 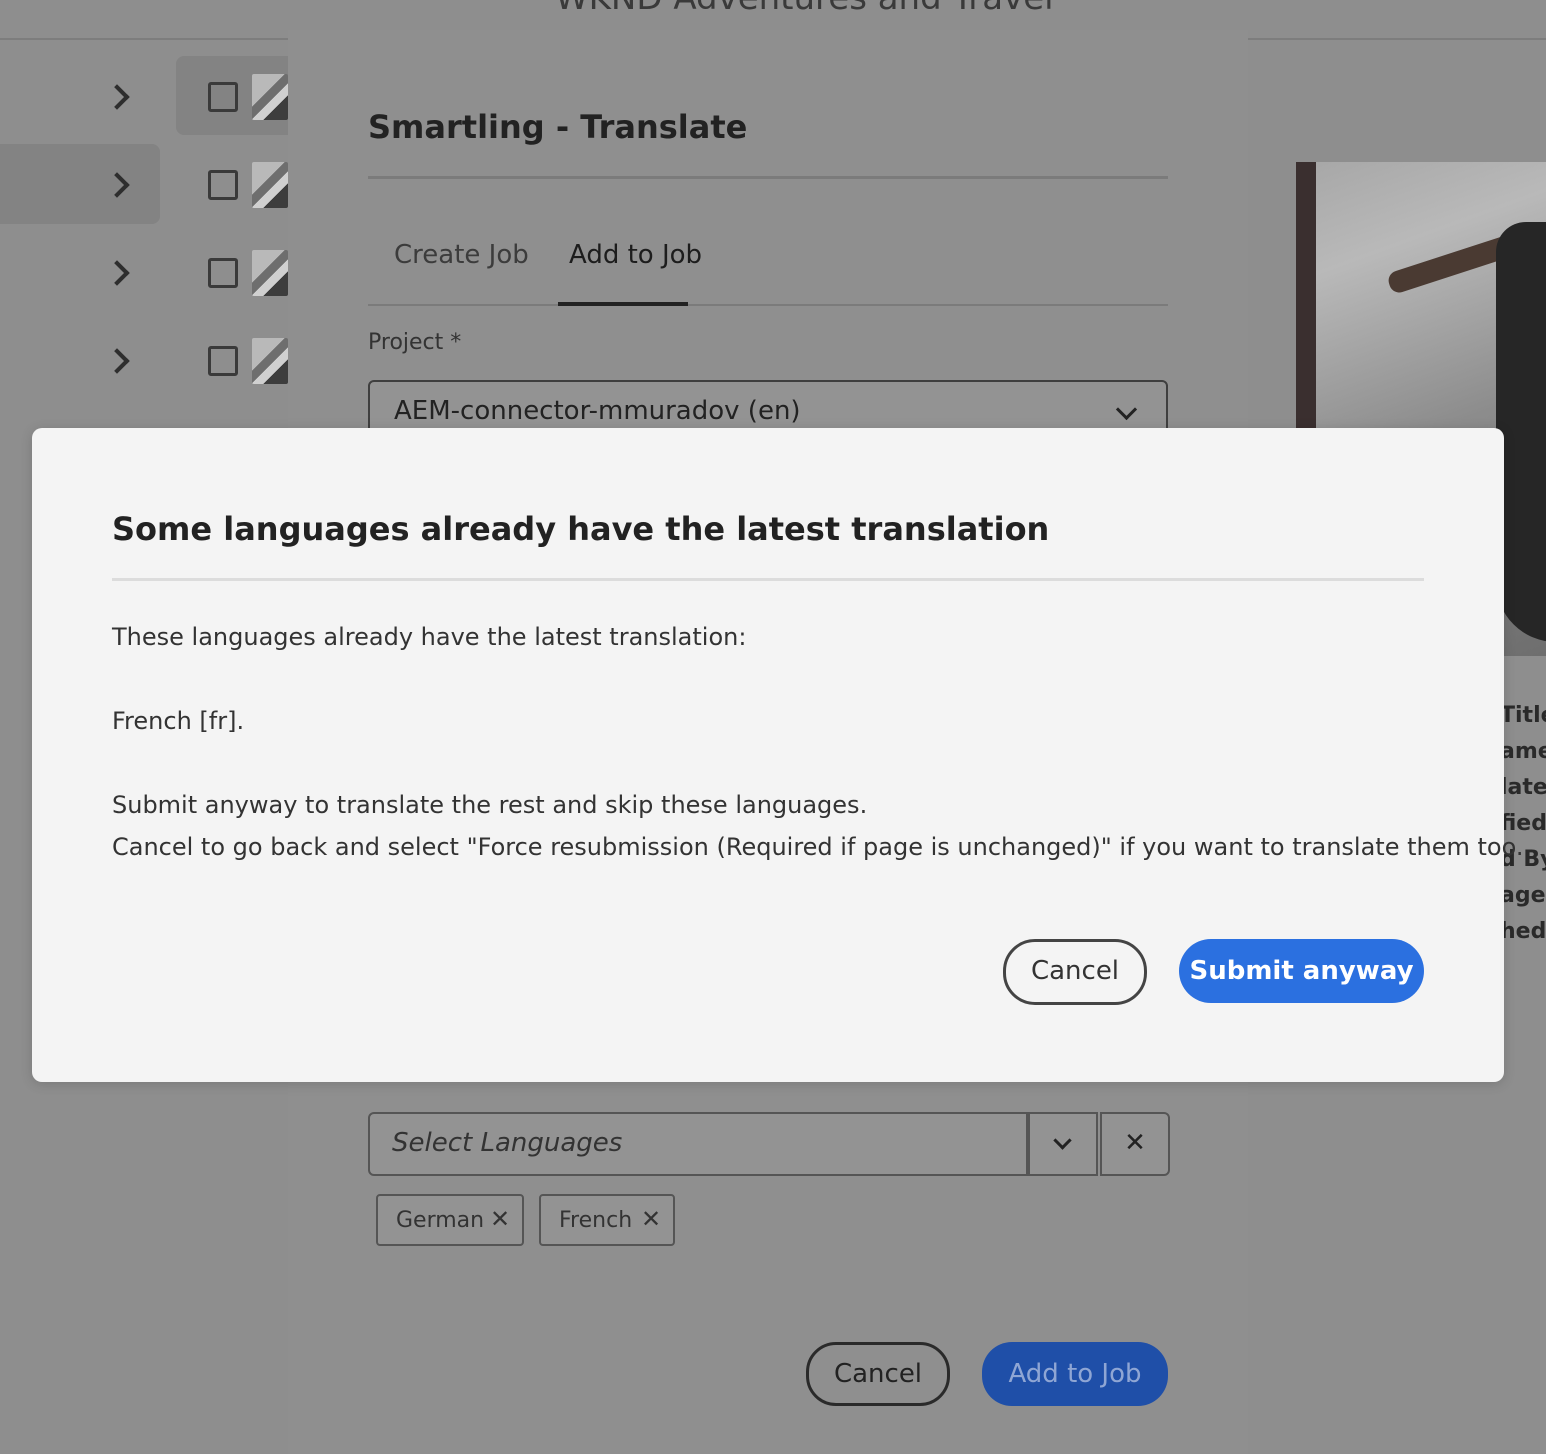 I want to click on content-tree, so click(x=145, y=250).